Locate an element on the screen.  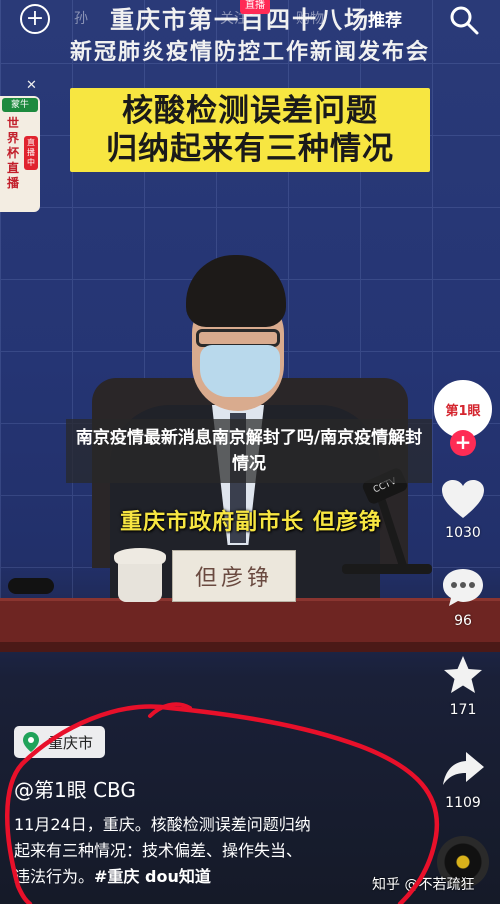
comments-count: 96 is located at coordinates (463, 621).